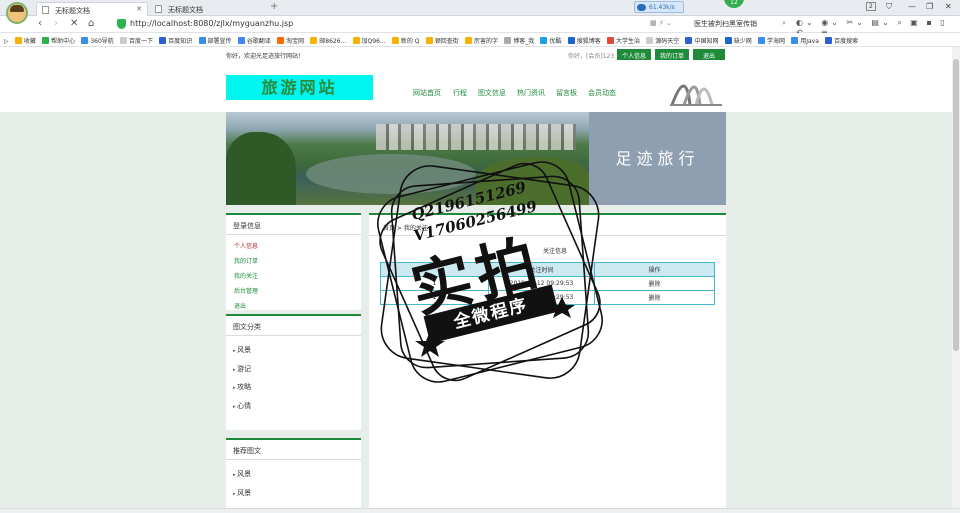 The height and width of the screenshot is (513, 960). What do you see at coordinates (661, 23) in the screenshot?
I see `page-tools-icons: ▦ ⚡ ⌄` at bounding box center [661, 23].